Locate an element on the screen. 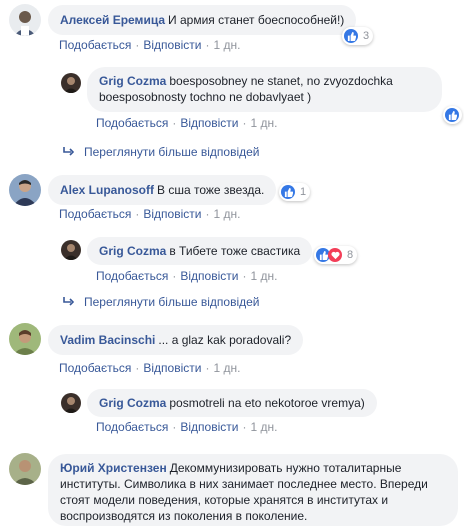 The image size is (464, 526). comment-text-line: boesposobnosty tochno ne dobavlyaet ) is located at coordinates (205, 97).